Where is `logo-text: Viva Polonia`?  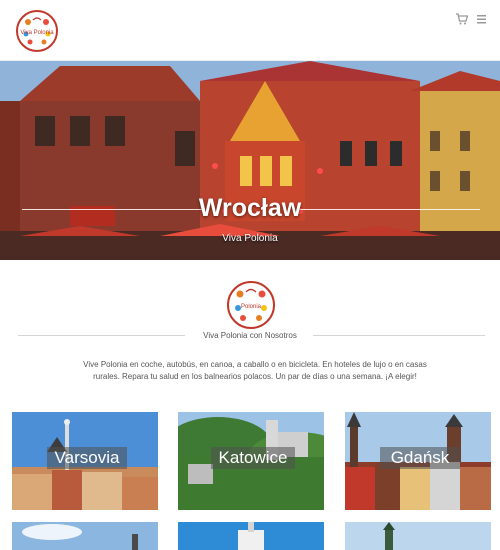
logo-text: Viva Polonia is located at coordinates (37, 33).